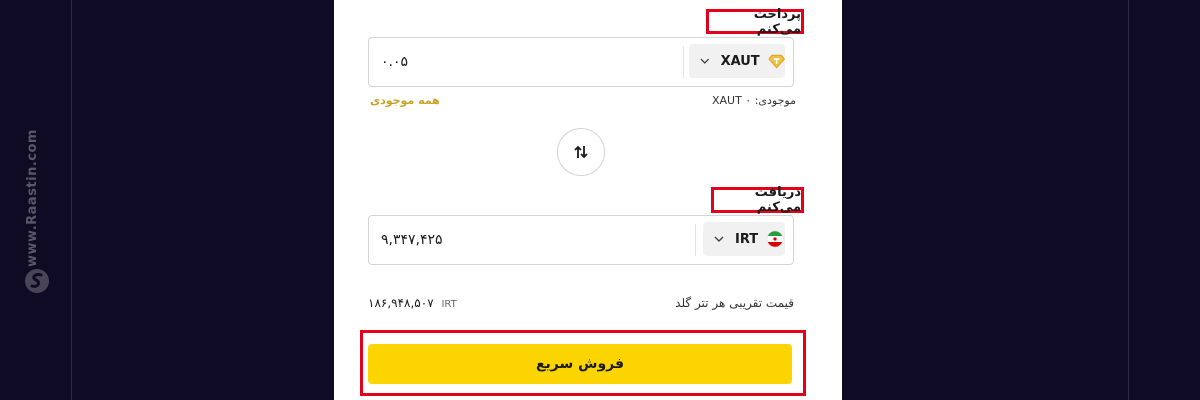 Image resolution: width=1200 pixels, height=400 pixels. I want to click on price-unit: IRT, so click(449, 304).